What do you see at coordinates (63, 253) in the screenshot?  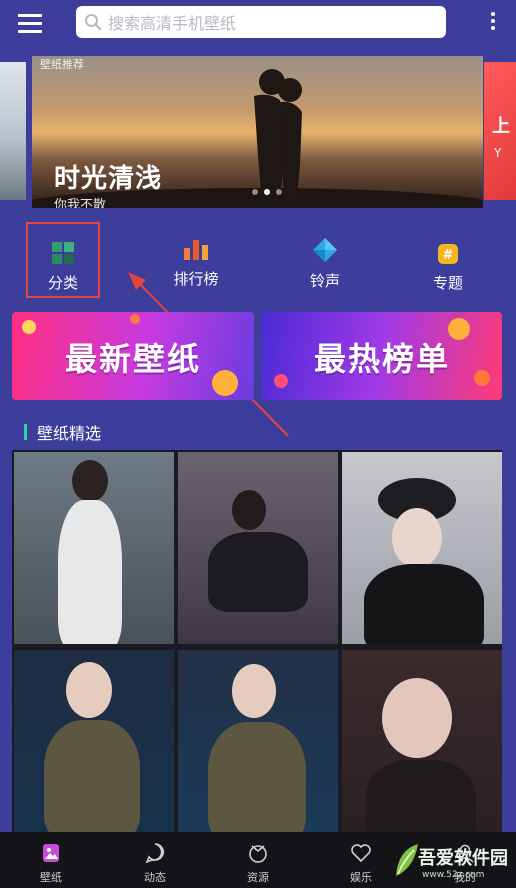 I see `category-grid-icon` at bounding box center [63, 253].